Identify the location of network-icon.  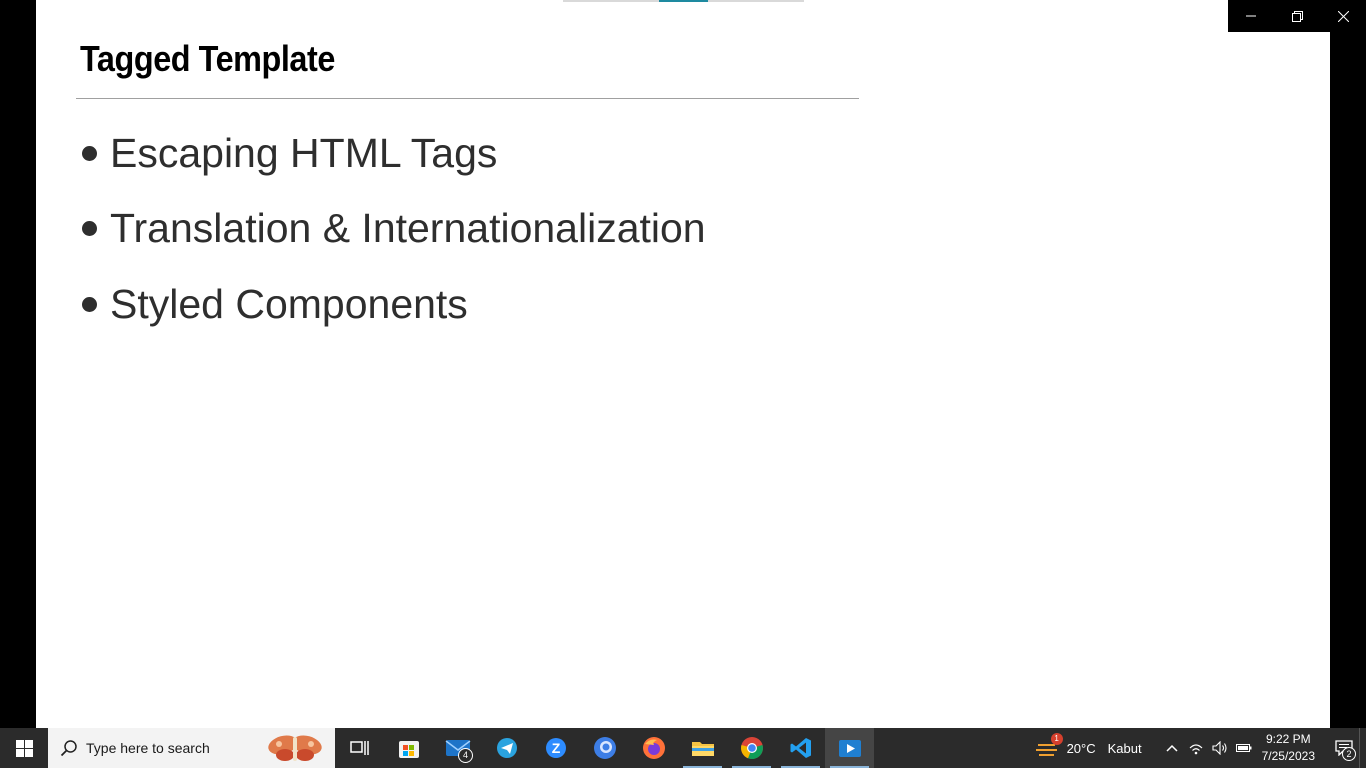
(1196, 749).